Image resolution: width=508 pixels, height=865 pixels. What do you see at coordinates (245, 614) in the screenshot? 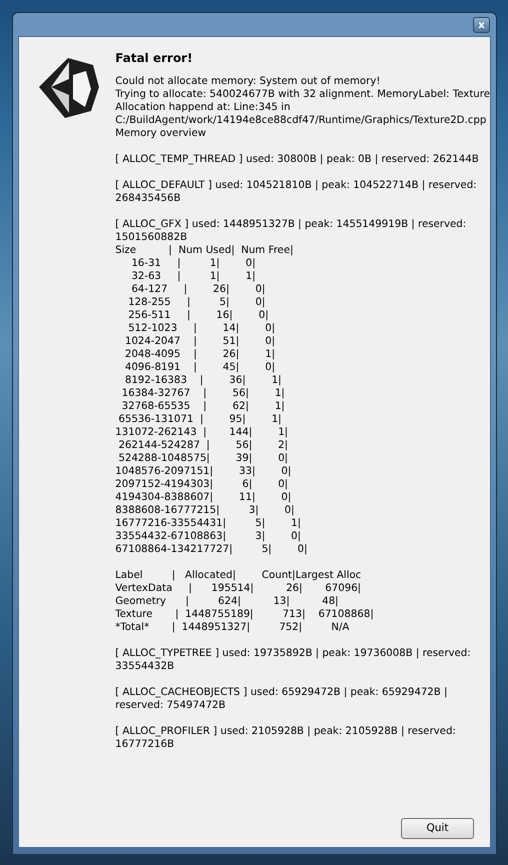
I see `message-line: Texture | 1448755189| 713| 67108868|` at bounding box center [245, 614].